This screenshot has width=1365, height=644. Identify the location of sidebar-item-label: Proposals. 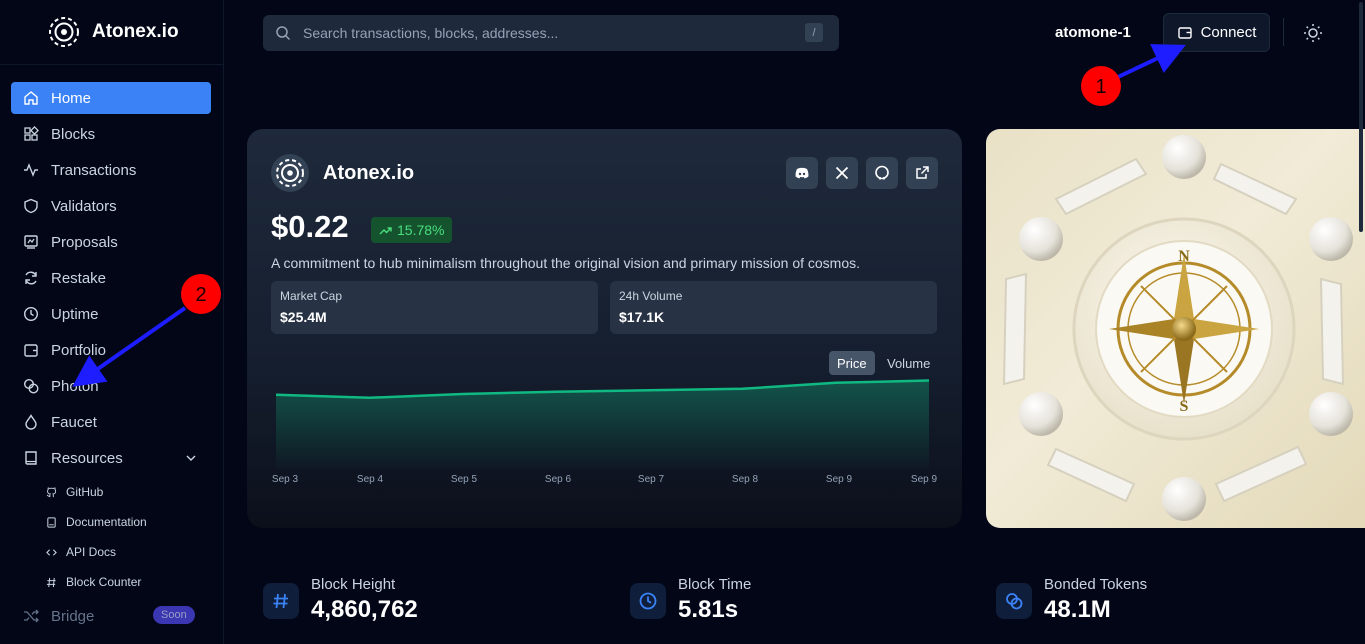
(84, 242).